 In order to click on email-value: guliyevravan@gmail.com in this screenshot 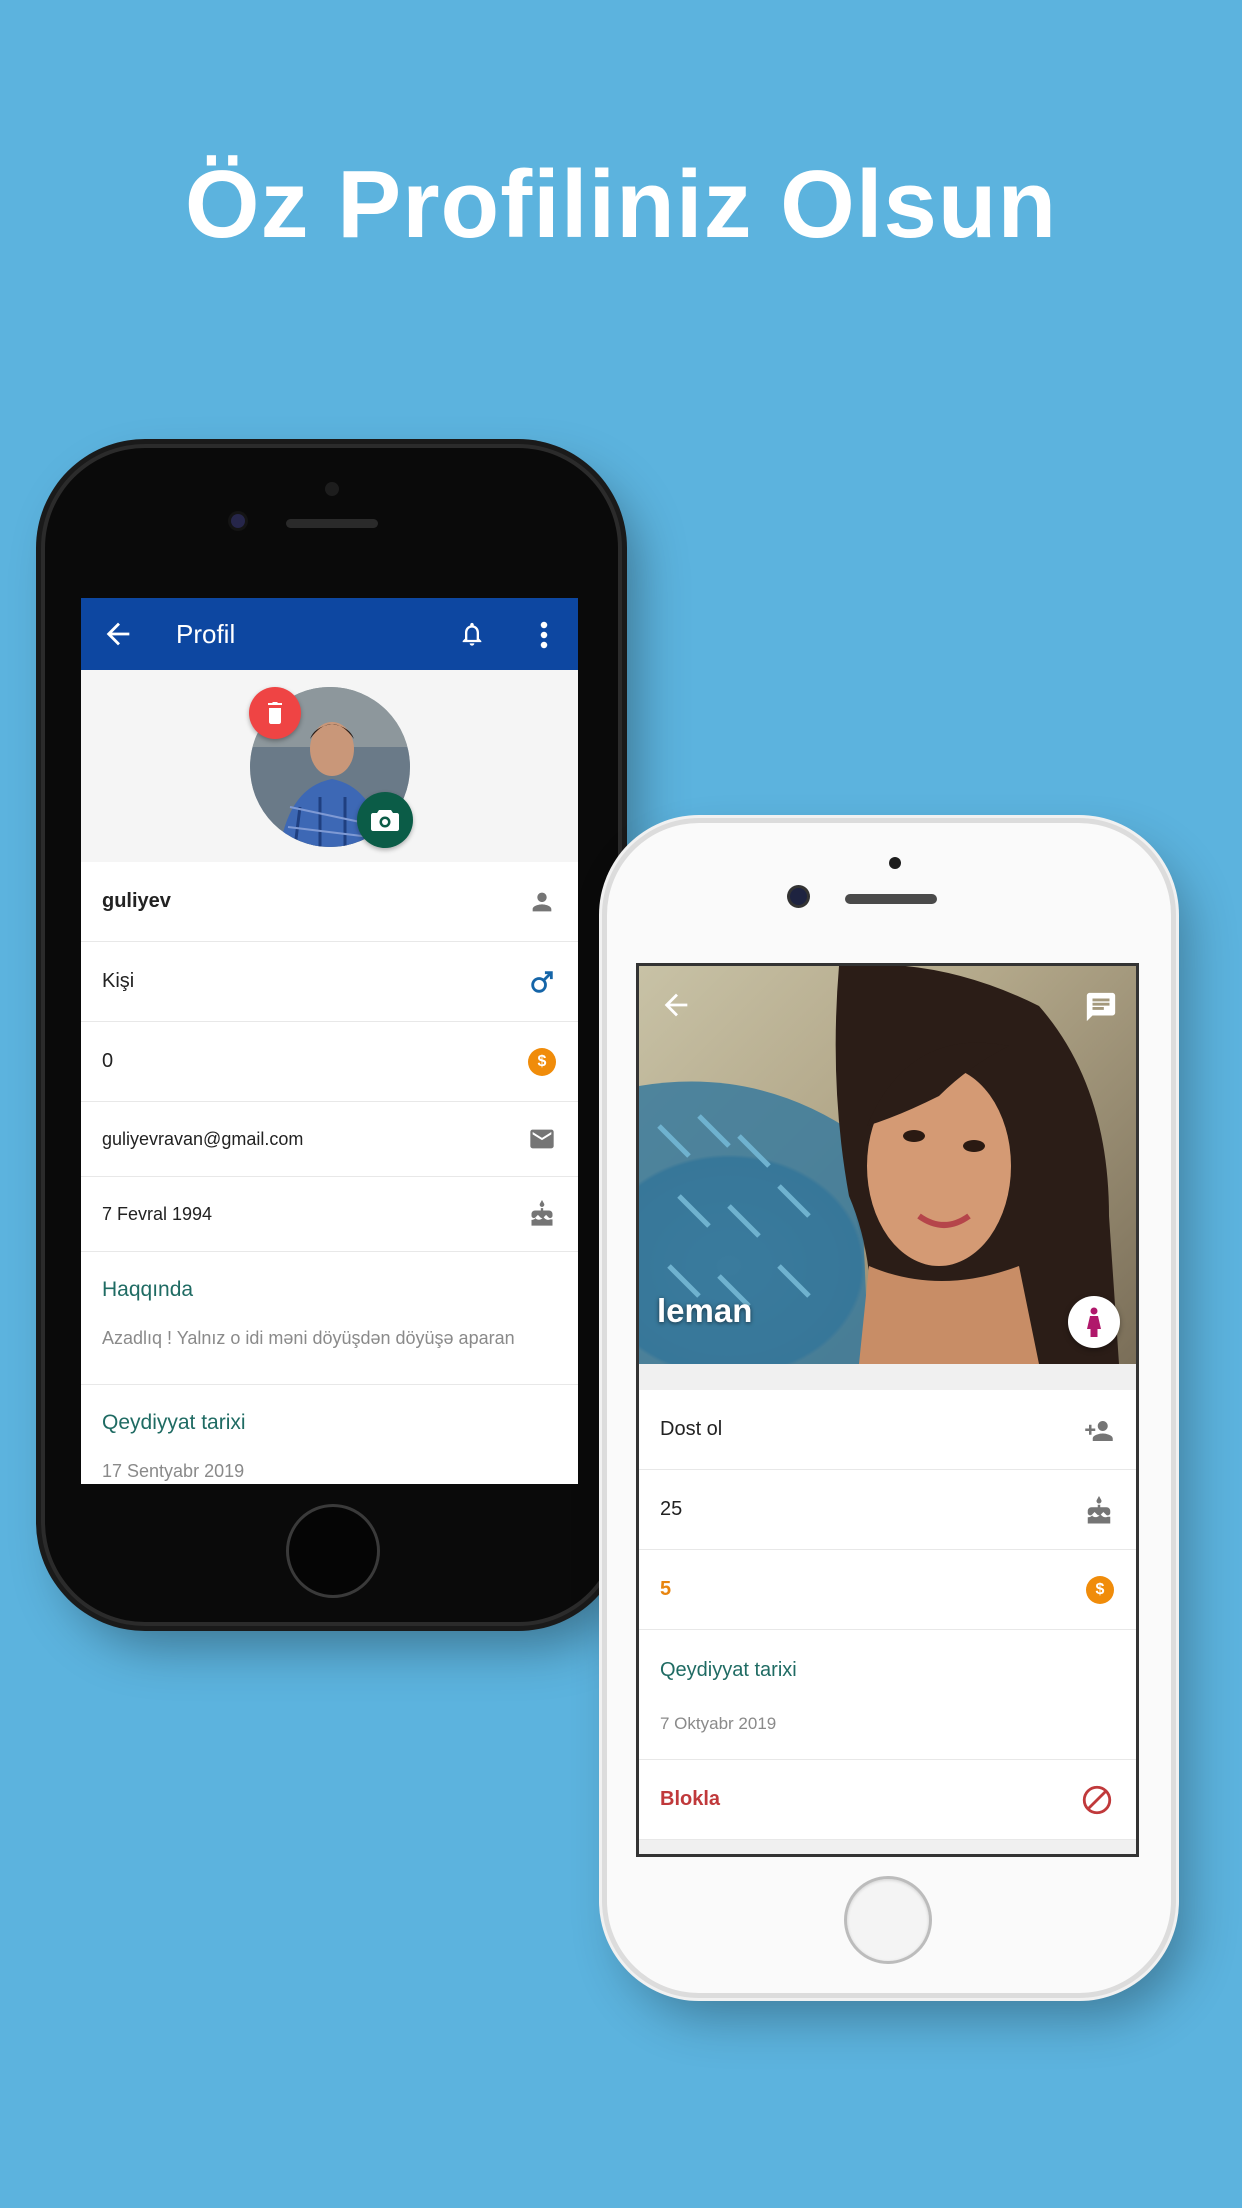, I will do `click(203, 1139)`.